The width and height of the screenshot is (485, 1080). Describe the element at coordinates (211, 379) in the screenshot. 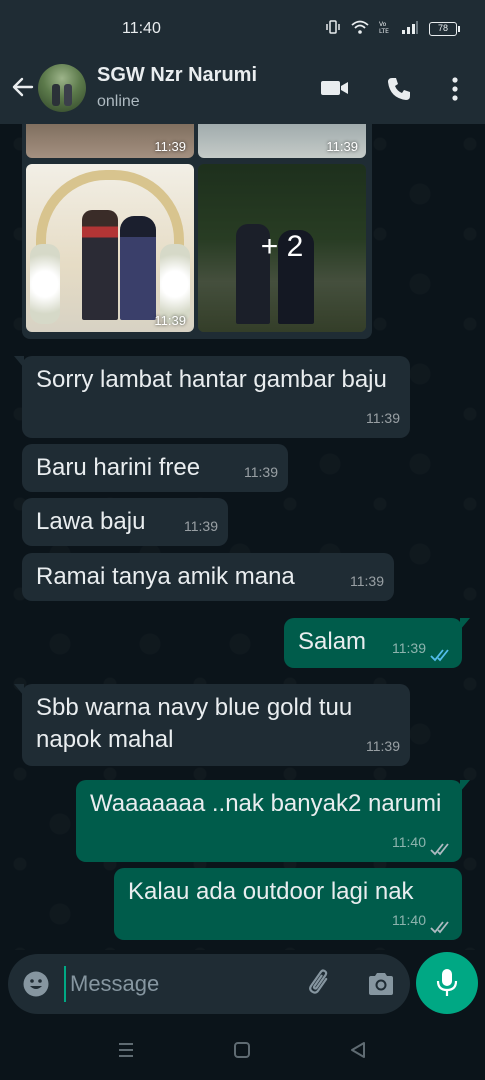

I see `message-text: Sorry lambat hantar gambar baju` at that location.